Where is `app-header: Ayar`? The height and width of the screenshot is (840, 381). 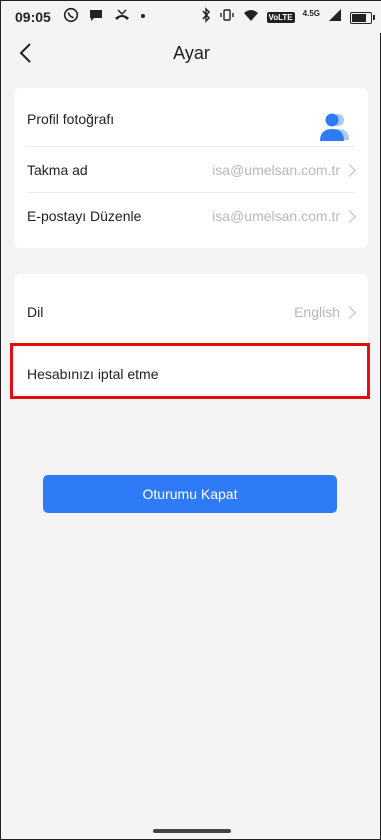
app-header: Ayar is located at coordinates (191, 54).